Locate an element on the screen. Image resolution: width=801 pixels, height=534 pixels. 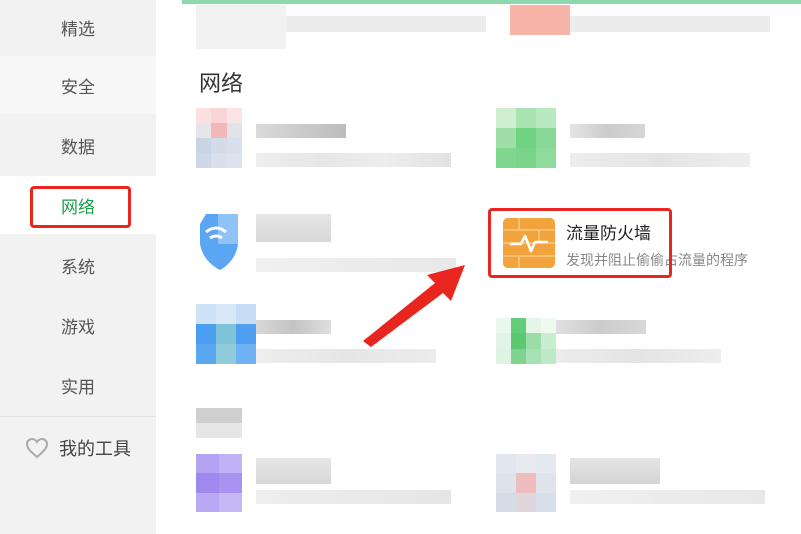
sidebar-item-label: 安全 is located at coordinates (78, 87).